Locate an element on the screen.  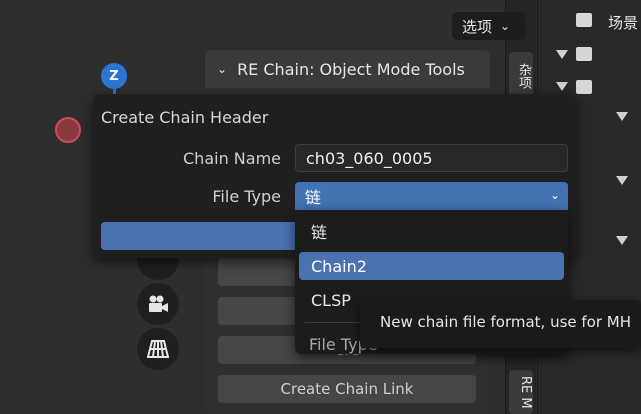
options-dropdown: 选项 ⌄ is located at coordinates (489, 26).